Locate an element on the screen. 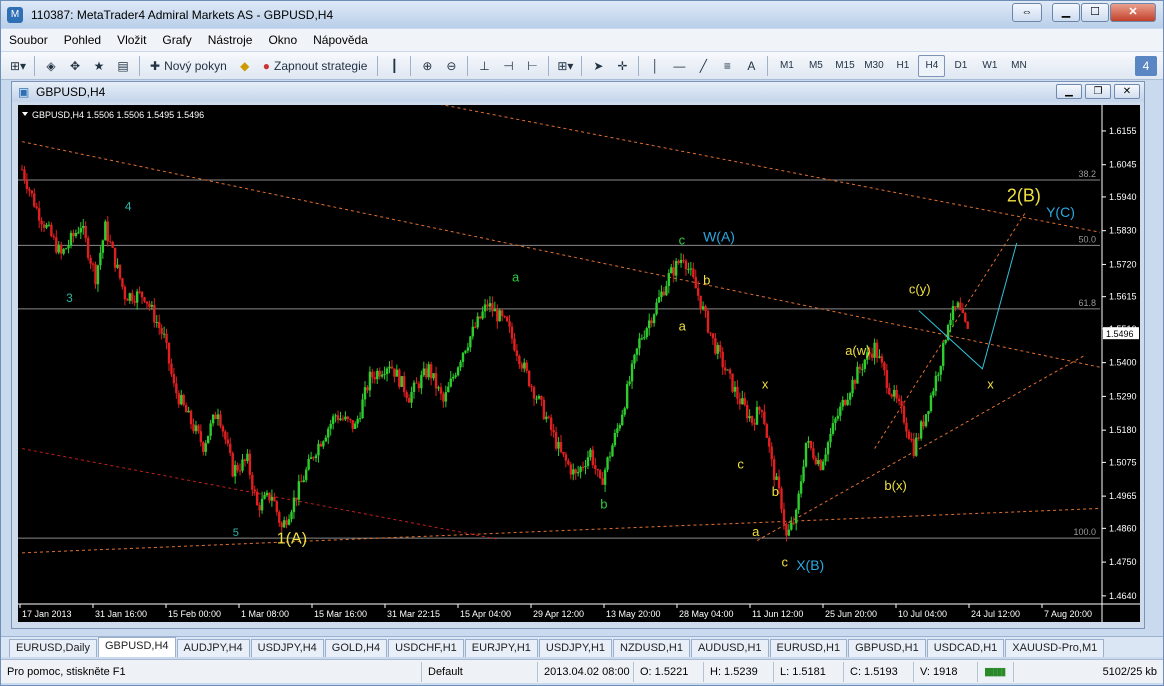 This screenshot has width=1164, height=686. timeframe-button: H1 is located at coordinates (902, 66).